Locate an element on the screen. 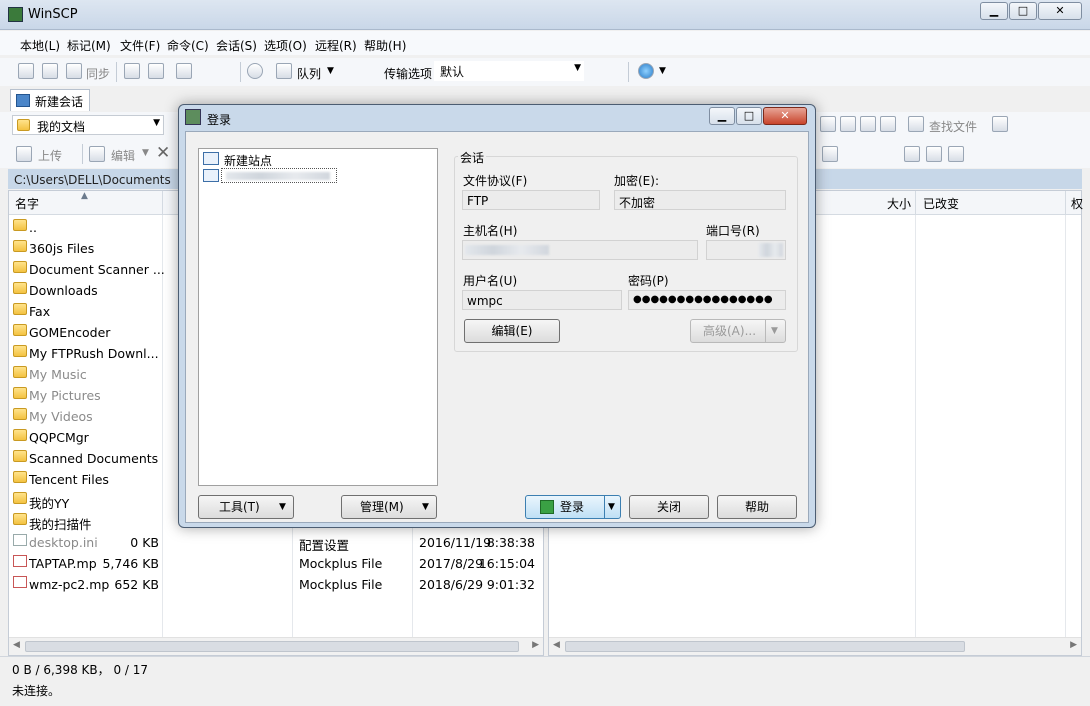 This screenshot has height=706, width=1090. close-button: 关闭 is located at coordinates (669, 507).